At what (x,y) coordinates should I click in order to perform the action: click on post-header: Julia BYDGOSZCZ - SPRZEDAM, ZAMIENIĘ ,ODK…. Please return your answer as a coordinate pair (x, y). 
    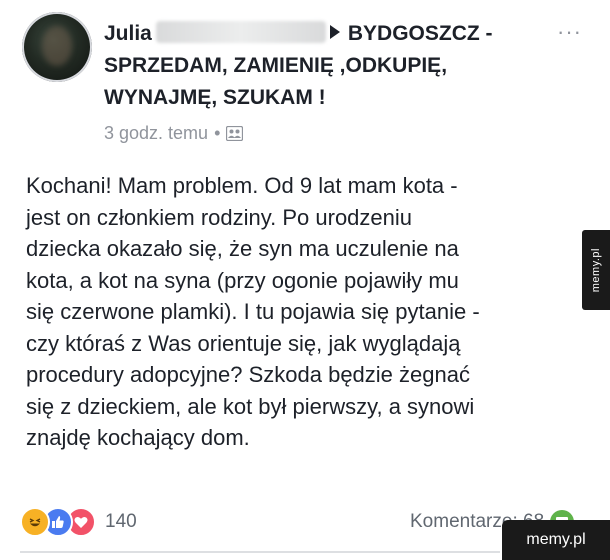
    Looking at the image, I should click on (324, 66).